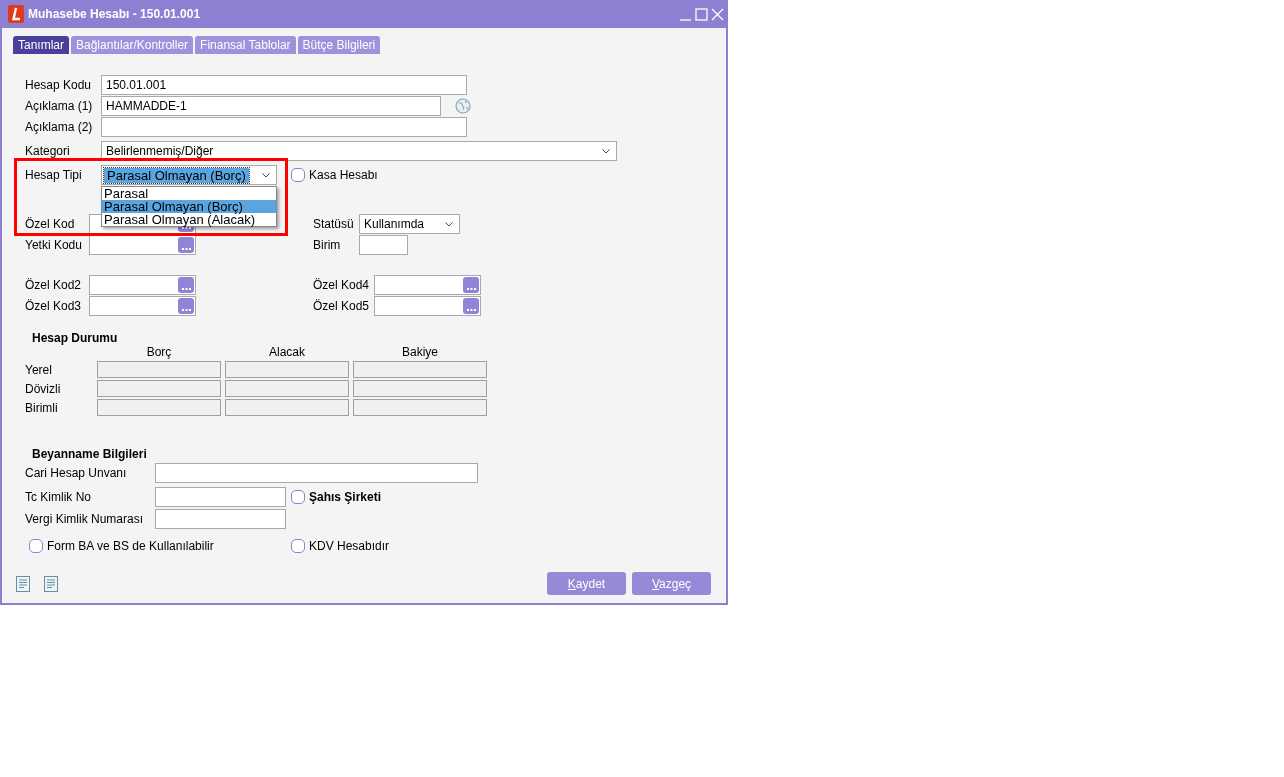 The height and width of the screenshot is (777, 1284). Describe the element at coordinates (54, 245) in the screenshot. I see `field-label: Yetki Kodu` at that location.